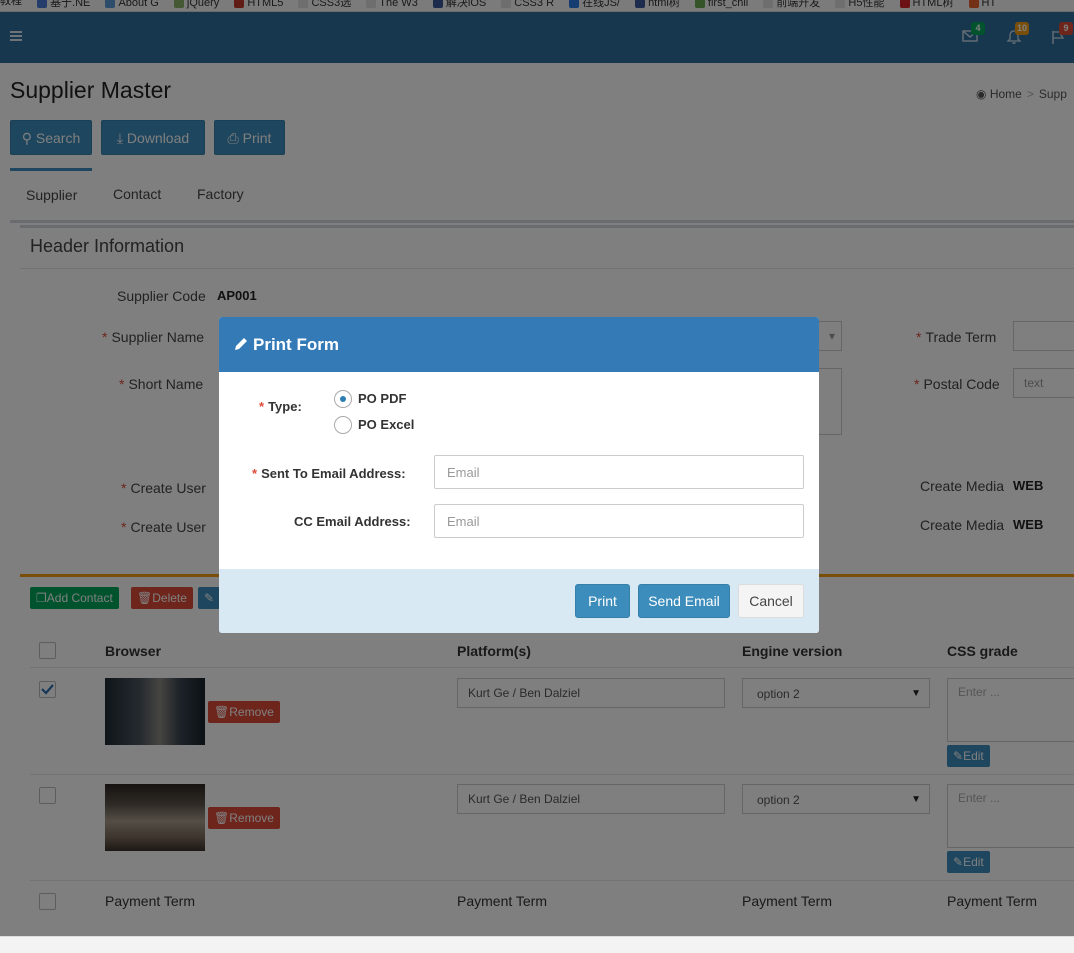  I want to click on modal-title: Print Form, so click(296, 344).